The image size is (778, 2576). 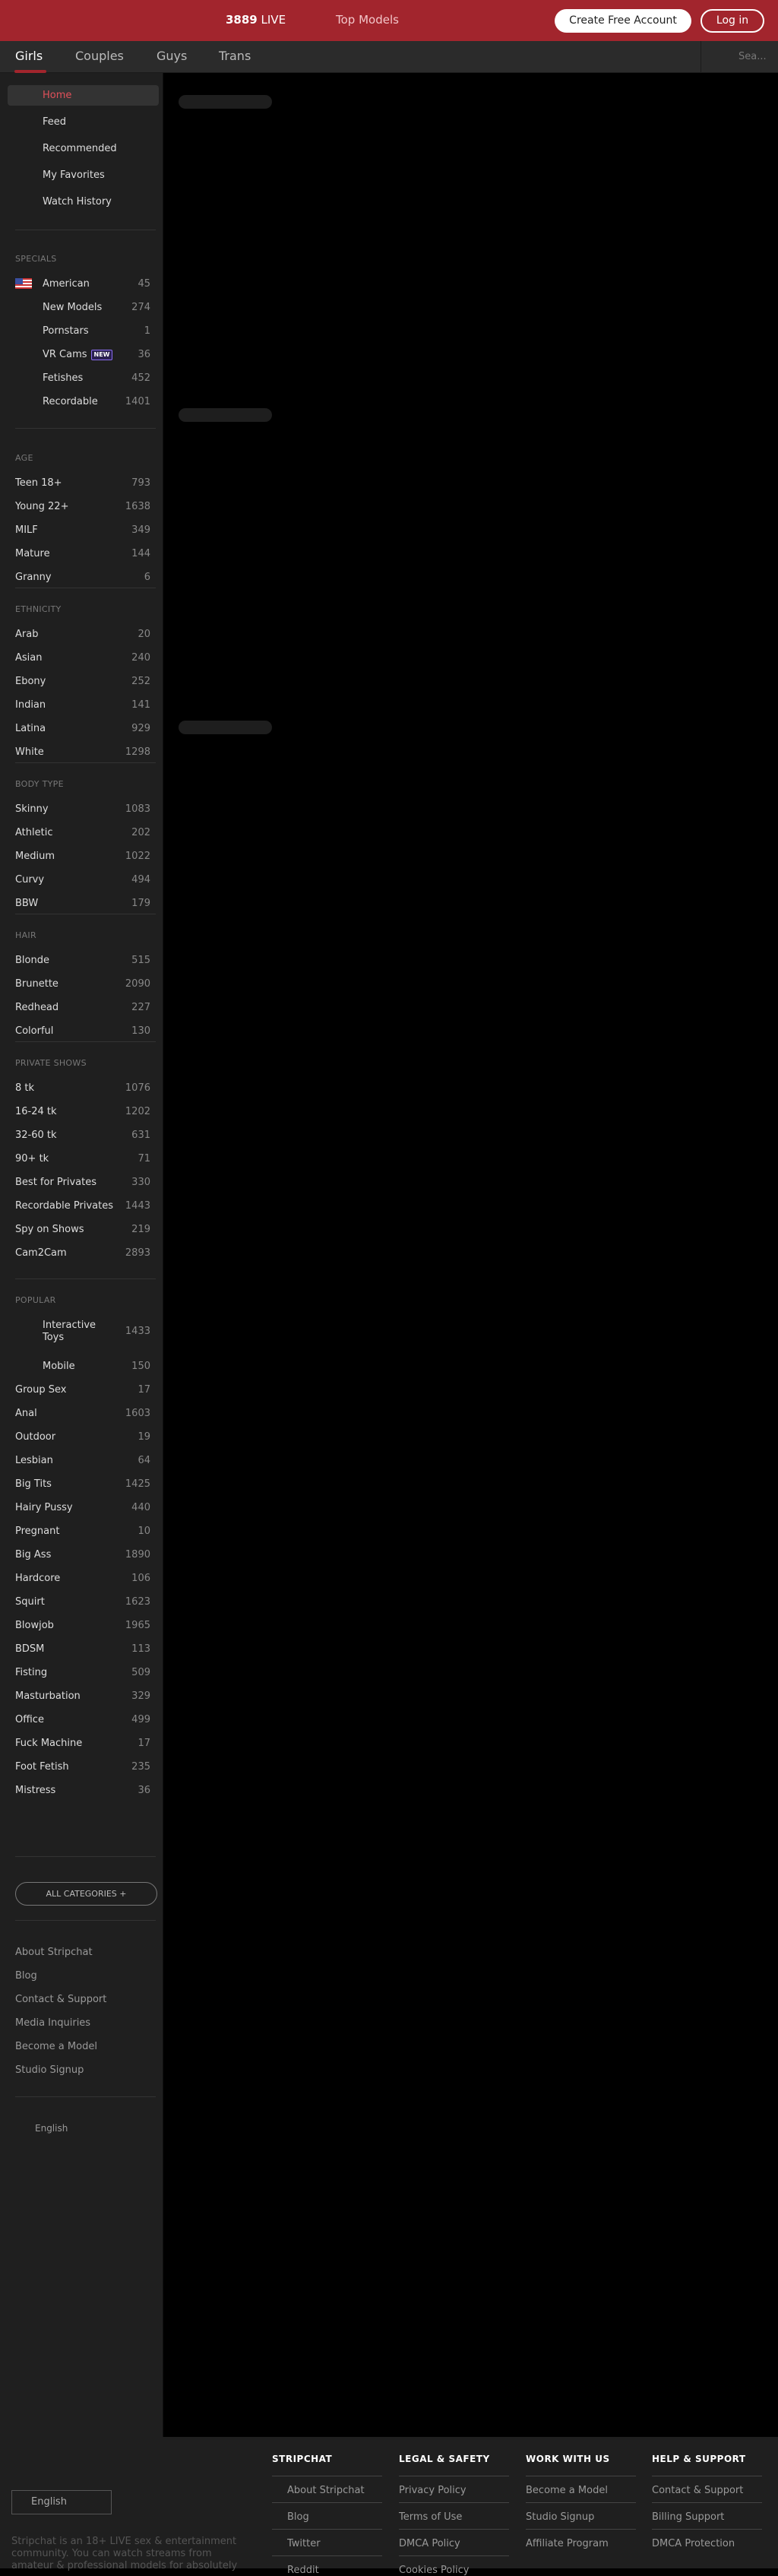 What do you see at coordinates (42, 1767) in the screenshot?
I see `sidebar-item: Foot Fetish` at bounding box center [42, 1767].